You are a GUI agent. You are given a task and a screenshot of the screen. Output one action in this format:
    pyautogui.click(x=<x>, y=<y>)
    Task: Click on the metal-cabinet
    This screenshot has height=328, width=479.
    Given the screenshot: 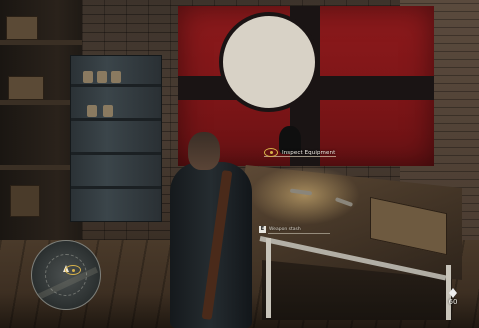 What is the action you would take?
    pyautogui.click(x=116, y=138)
    